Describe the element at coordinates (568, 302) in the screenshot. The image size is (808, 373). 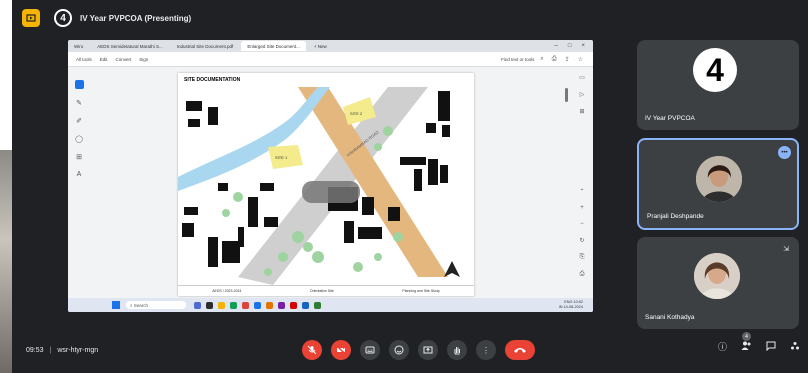
I see `tray-language: ENG` at that location.